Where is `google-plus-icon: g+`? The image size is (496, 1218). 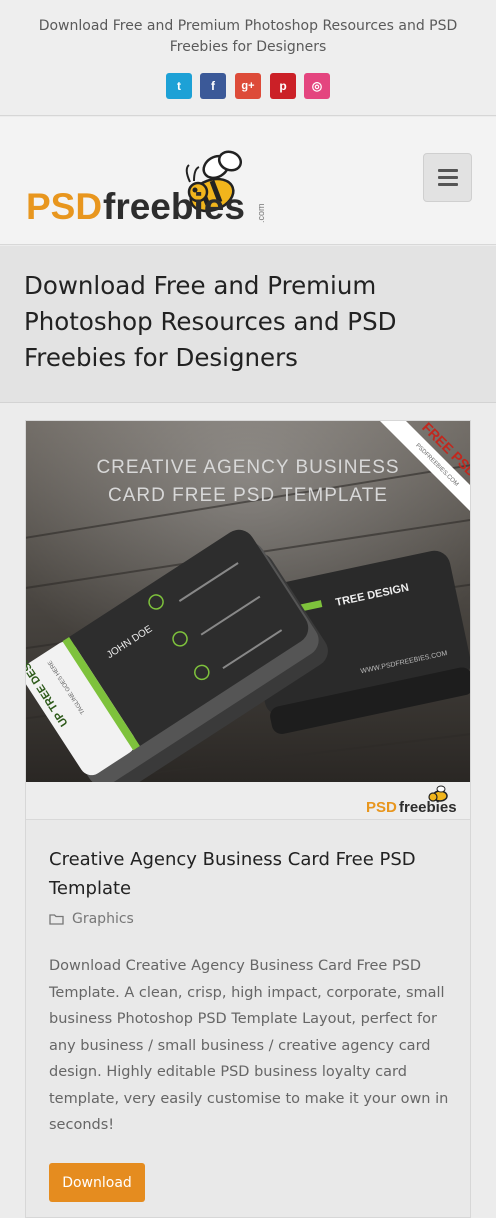 google-plus-icon: g+ is located at coordinates (248, 86).